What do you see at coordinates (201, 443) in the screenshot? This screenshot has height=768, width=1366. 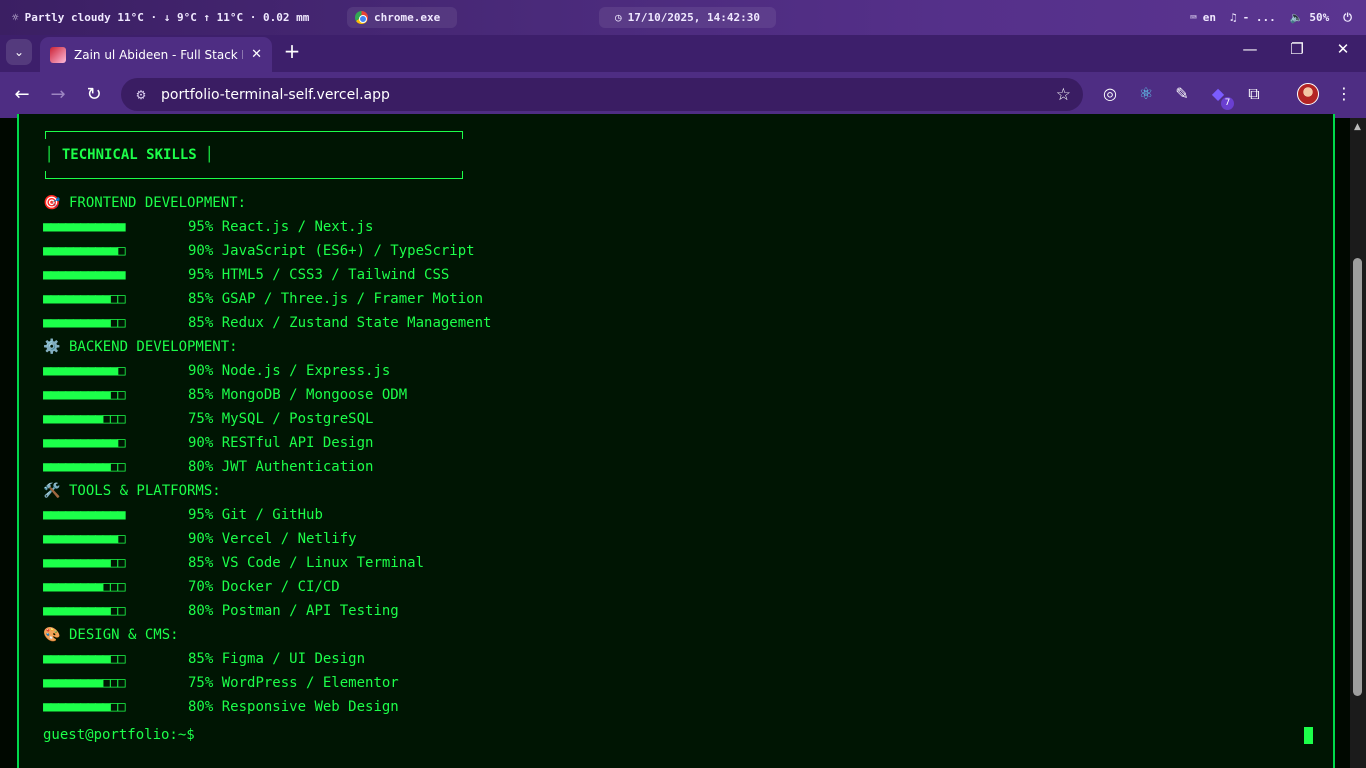 I see `skill-percent: 90%` at bounding box center [201, 443].